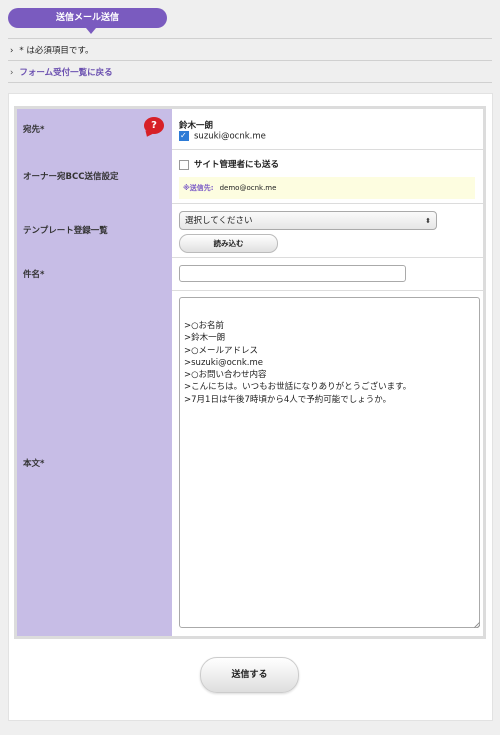  What do you see at coordinates (198, 188) in the screenshot?
I see `bcc-destination-label: ※送信先:` at bounding box center [198, 188].